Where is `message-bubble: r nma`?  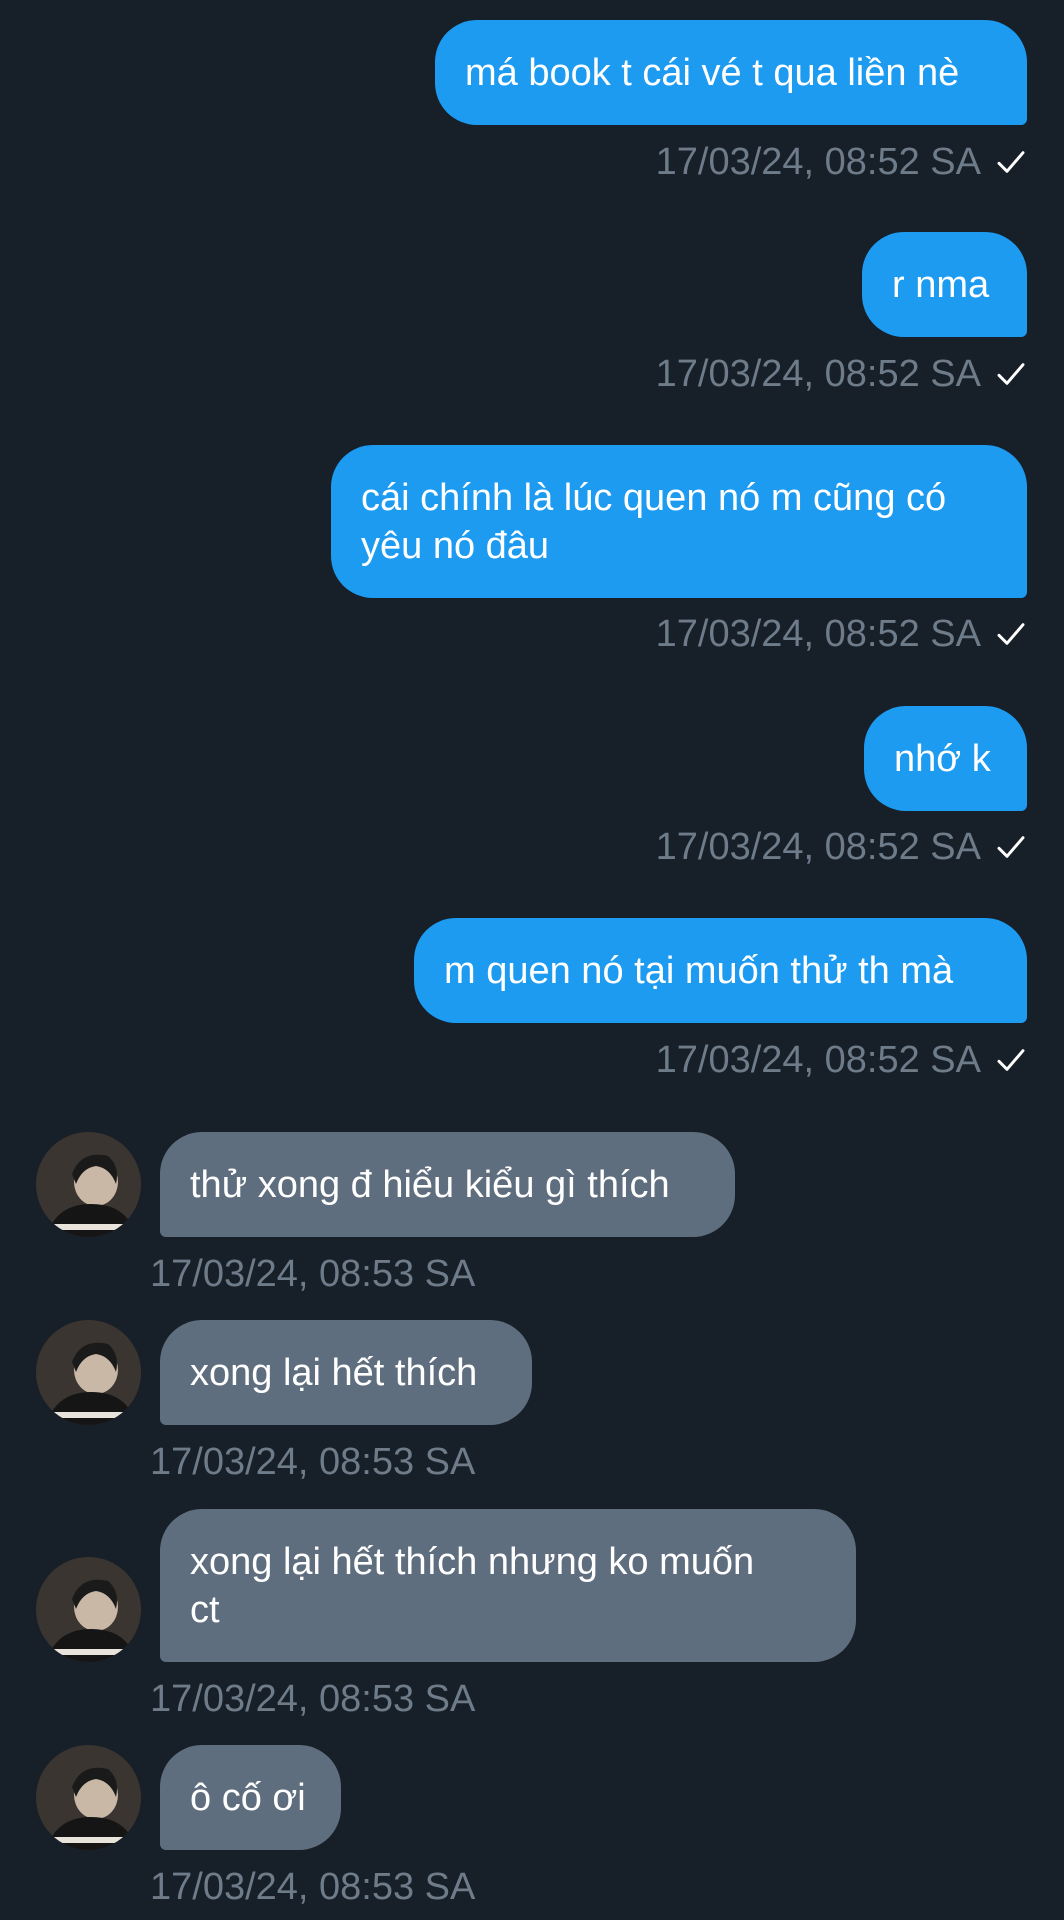 message-bubble: r nma is located at coordinates (944, 284).